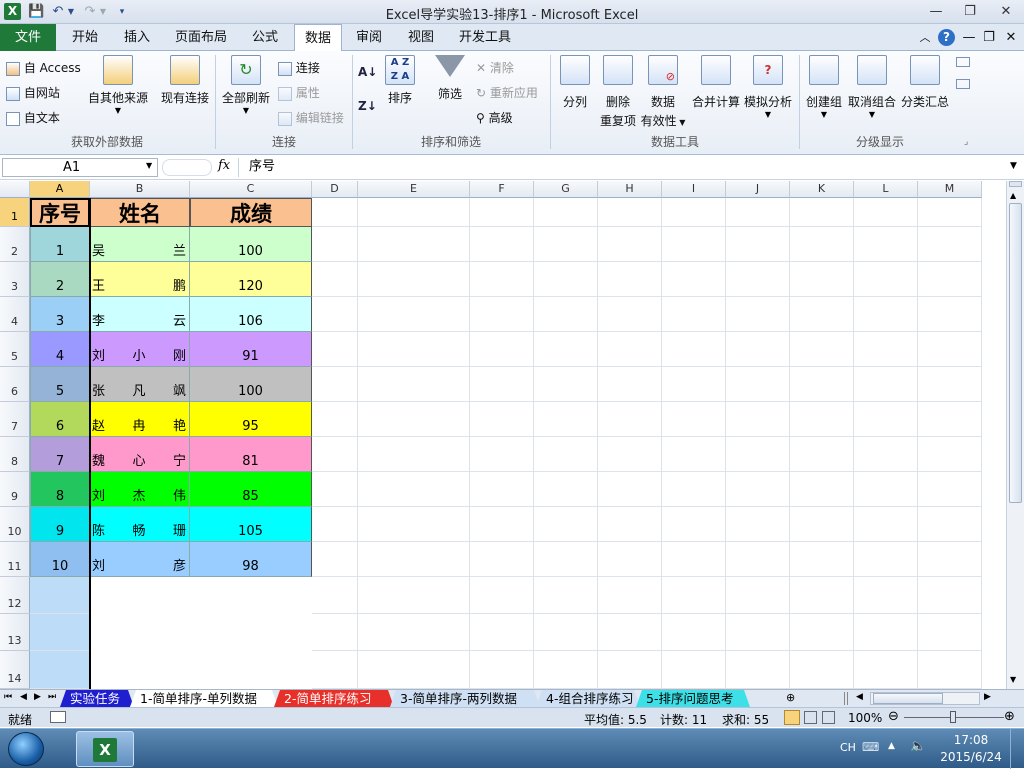 The width and height of the screenshot is (1024, 769). Describe the element at coordinates (251, 489) in the screenshot. I see `cell-score: 85` at that location.